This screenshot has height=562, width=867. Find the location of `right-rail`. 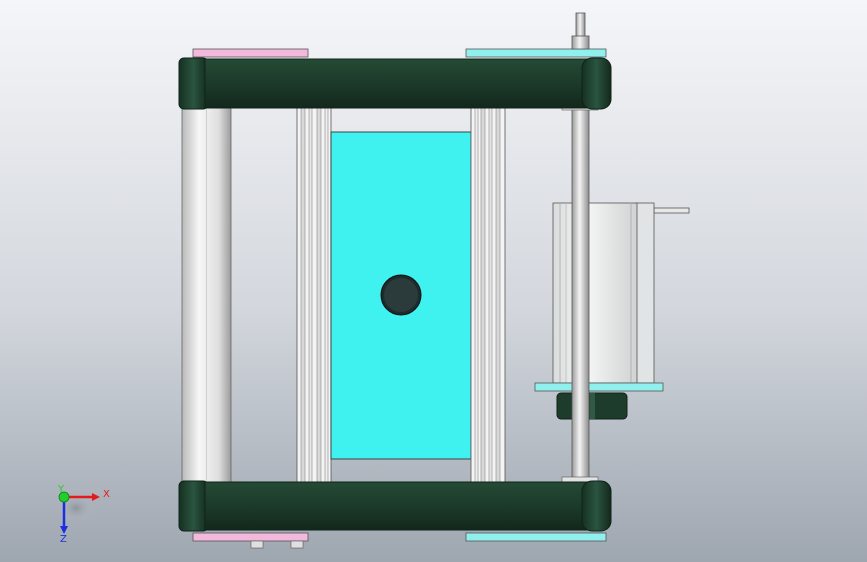

right-rail is located at coordinates (488, 295).